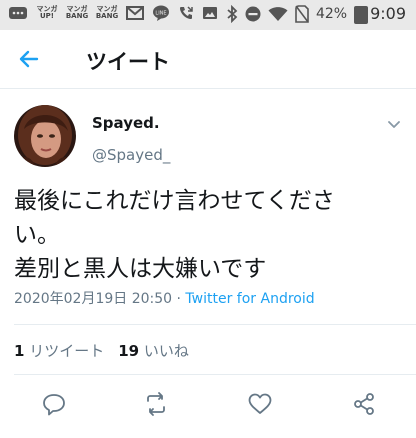 Image resolution: width=416 pixels, height=438 pixels. Describe the element at coordinates (37, 235) in the screenshot. I see `tweet-text-line: い。` at that location.